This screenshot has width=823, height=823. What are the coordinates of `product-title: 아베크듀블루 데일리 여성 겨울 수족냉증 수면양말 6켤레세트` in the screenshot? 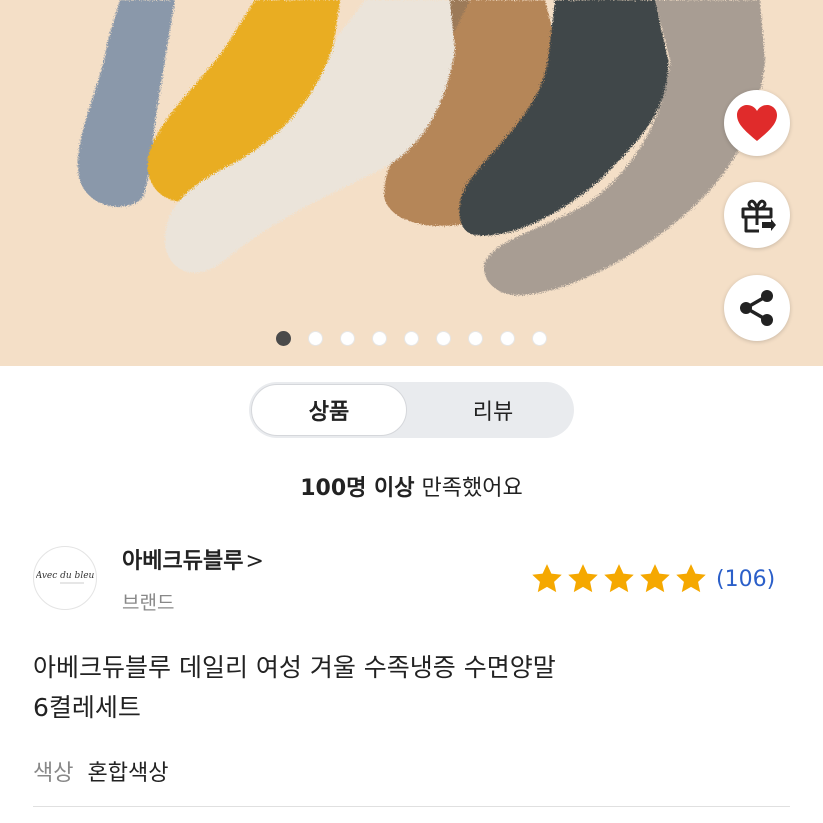 It's located at (413, 688).